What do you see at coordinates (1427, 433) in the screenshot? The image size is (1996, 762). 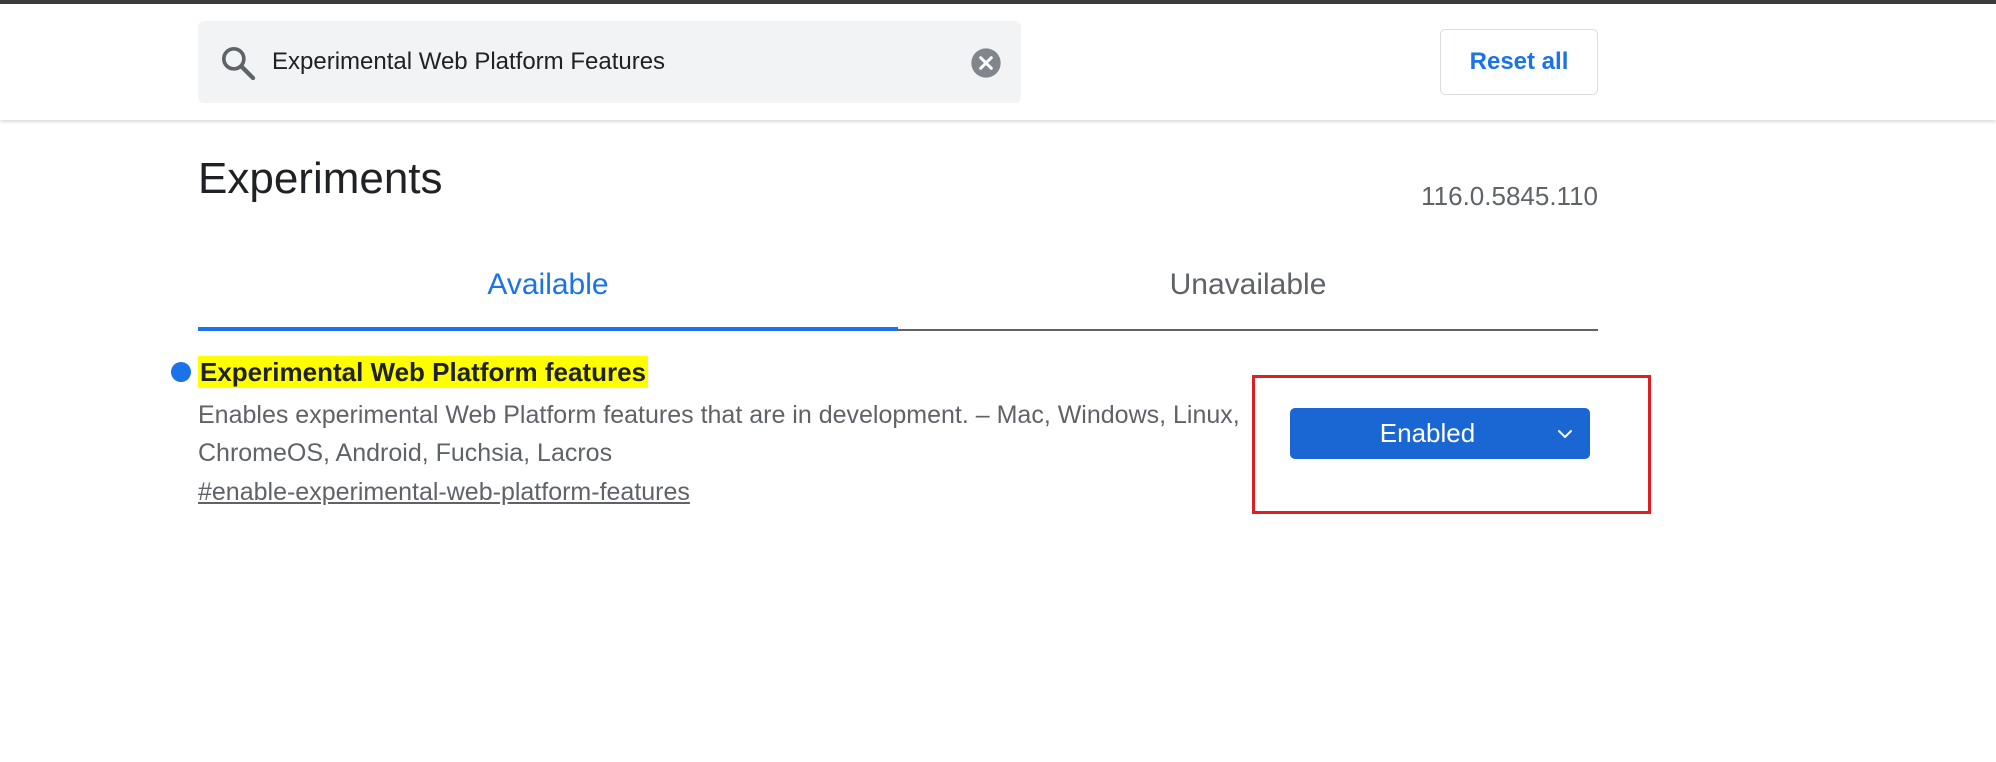 I see `select-value: Enabled` at bounding box center [1427, 433].